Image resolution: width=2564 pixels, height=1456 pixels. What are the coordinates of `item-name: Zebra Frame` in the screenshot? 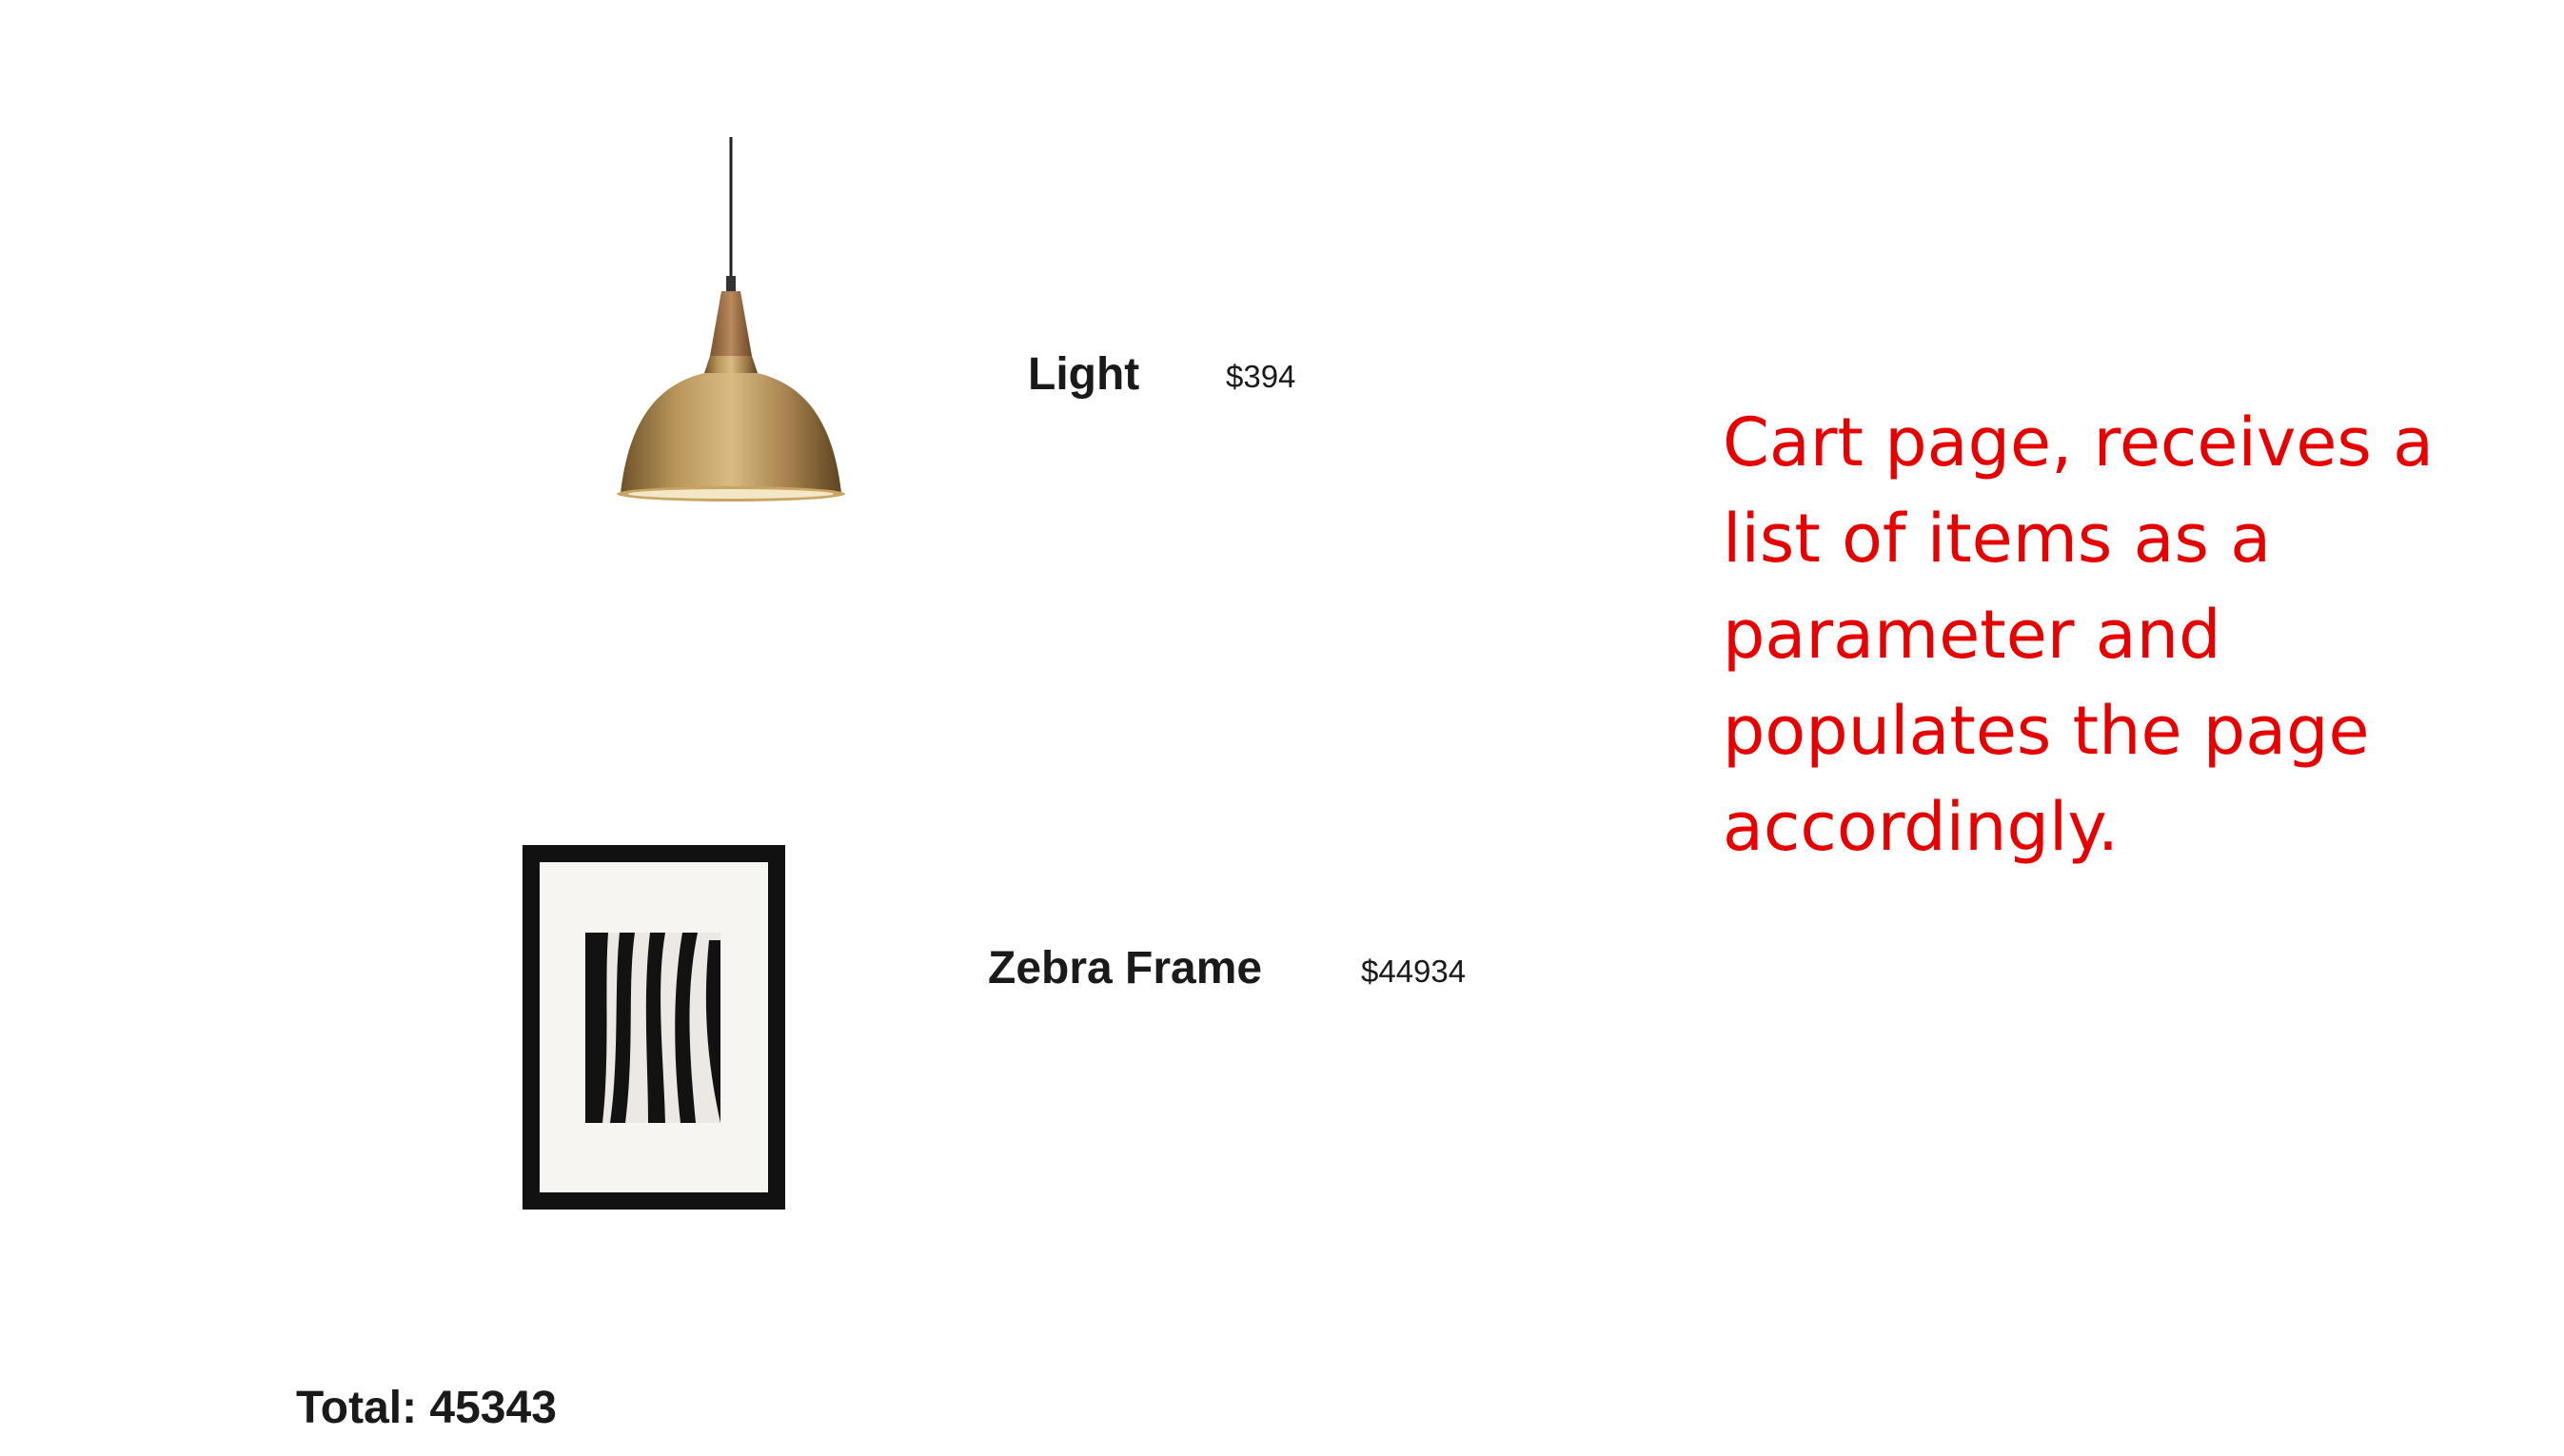 It's located at (1125, 968).